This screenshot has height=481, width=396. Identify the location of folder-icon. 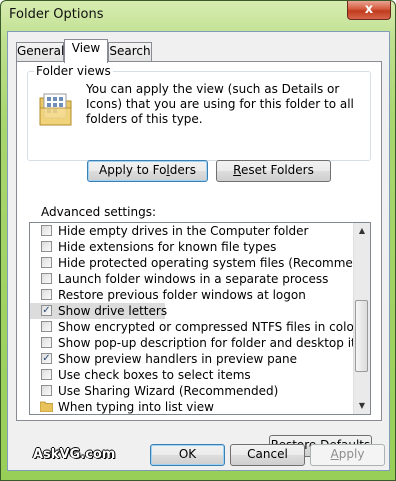
(46, 406).